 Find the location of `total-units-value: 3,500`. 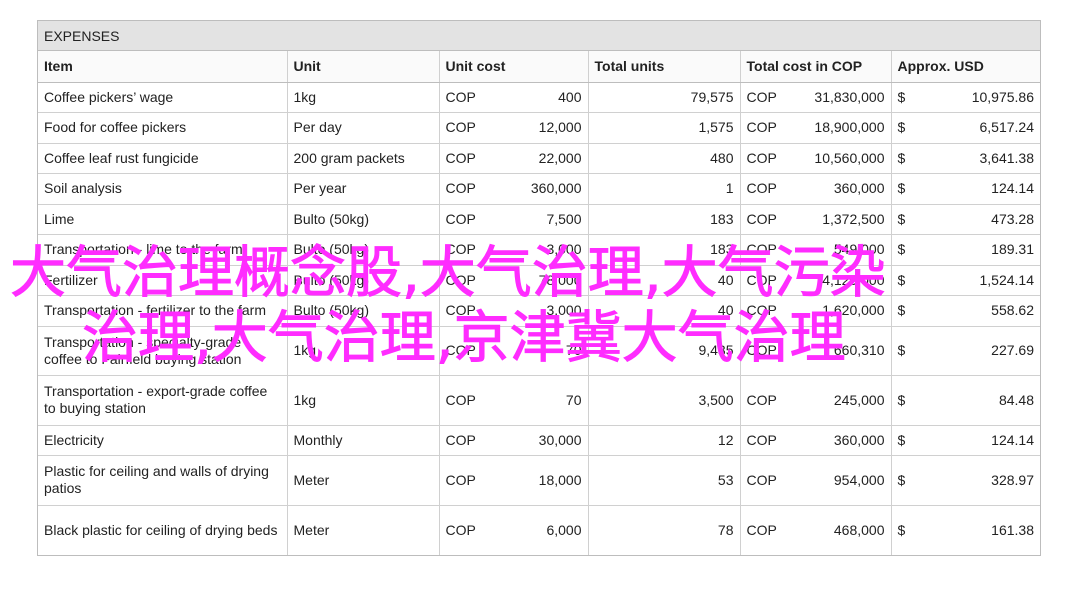

total-units-value: 3,500 is located at coordinates (716, 399).